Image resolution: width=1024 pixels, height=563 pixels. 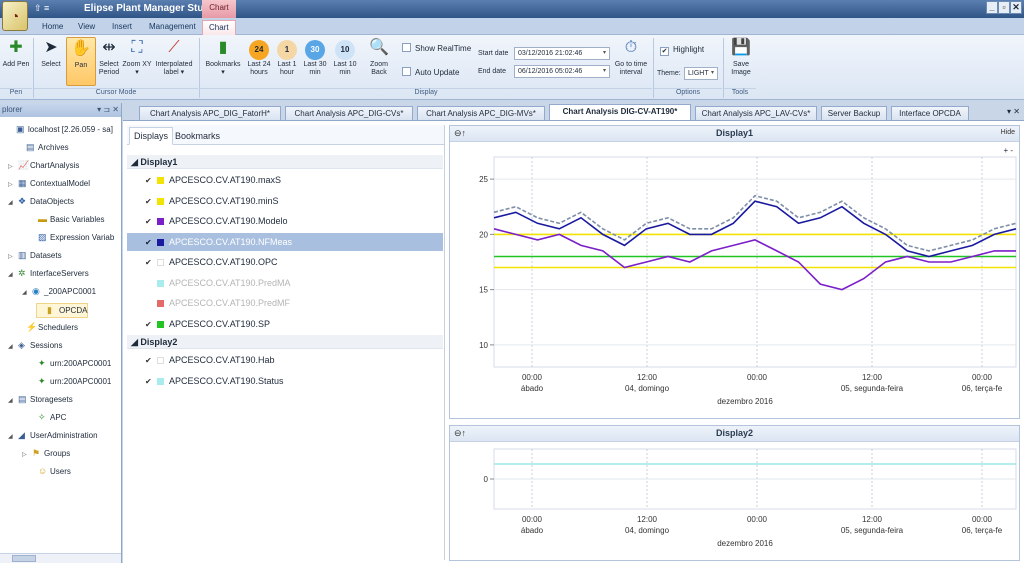 What do you see at coordinates (992, 7) in the screenshot?
I see `minimize-button: _` at bounding box center [992, 7].